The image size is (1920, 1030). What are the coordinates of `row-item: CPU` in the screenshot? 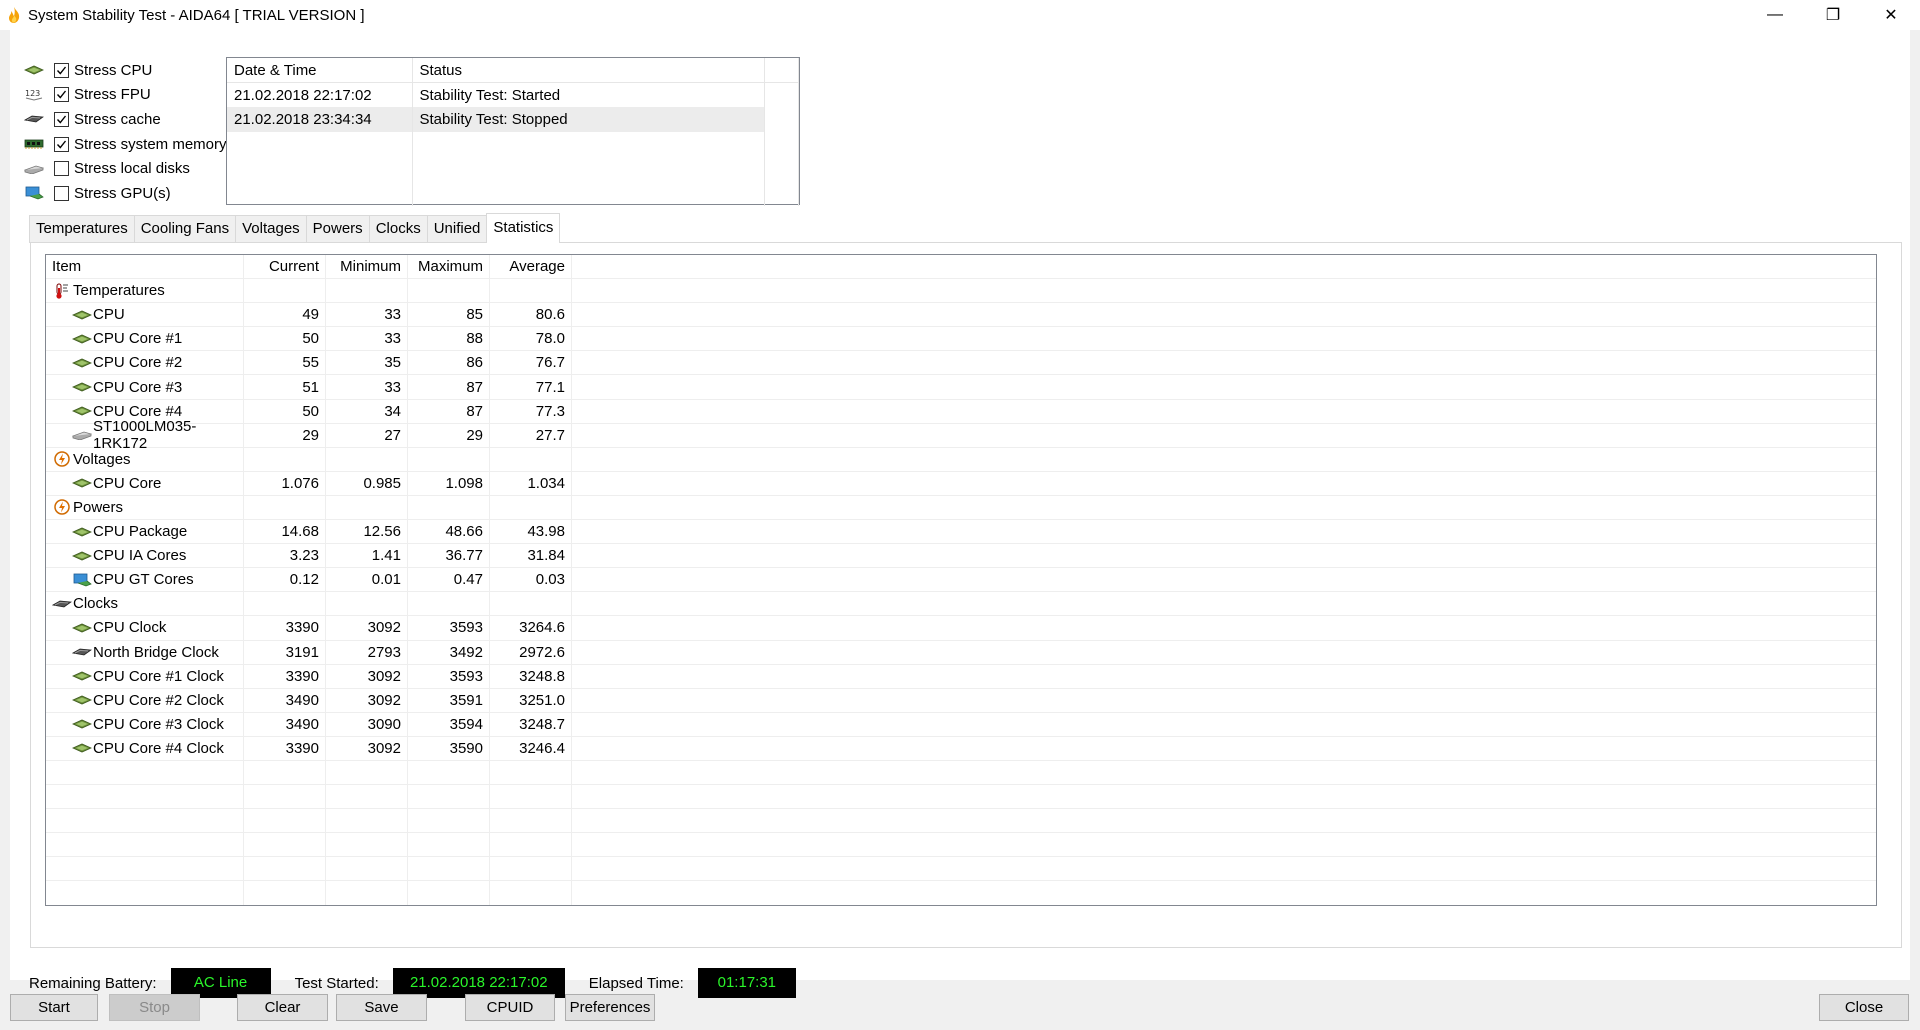 It's located at (145, 315).